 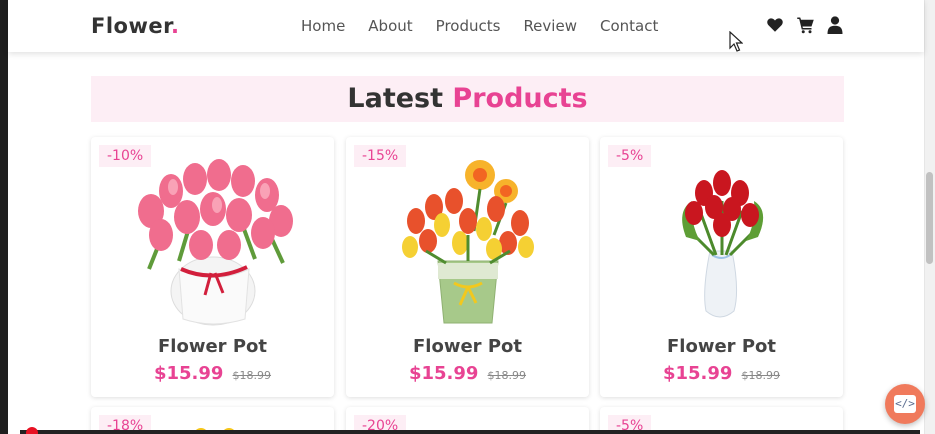 I want to click on nav-link-home: Home, so click(x=323, y=26).